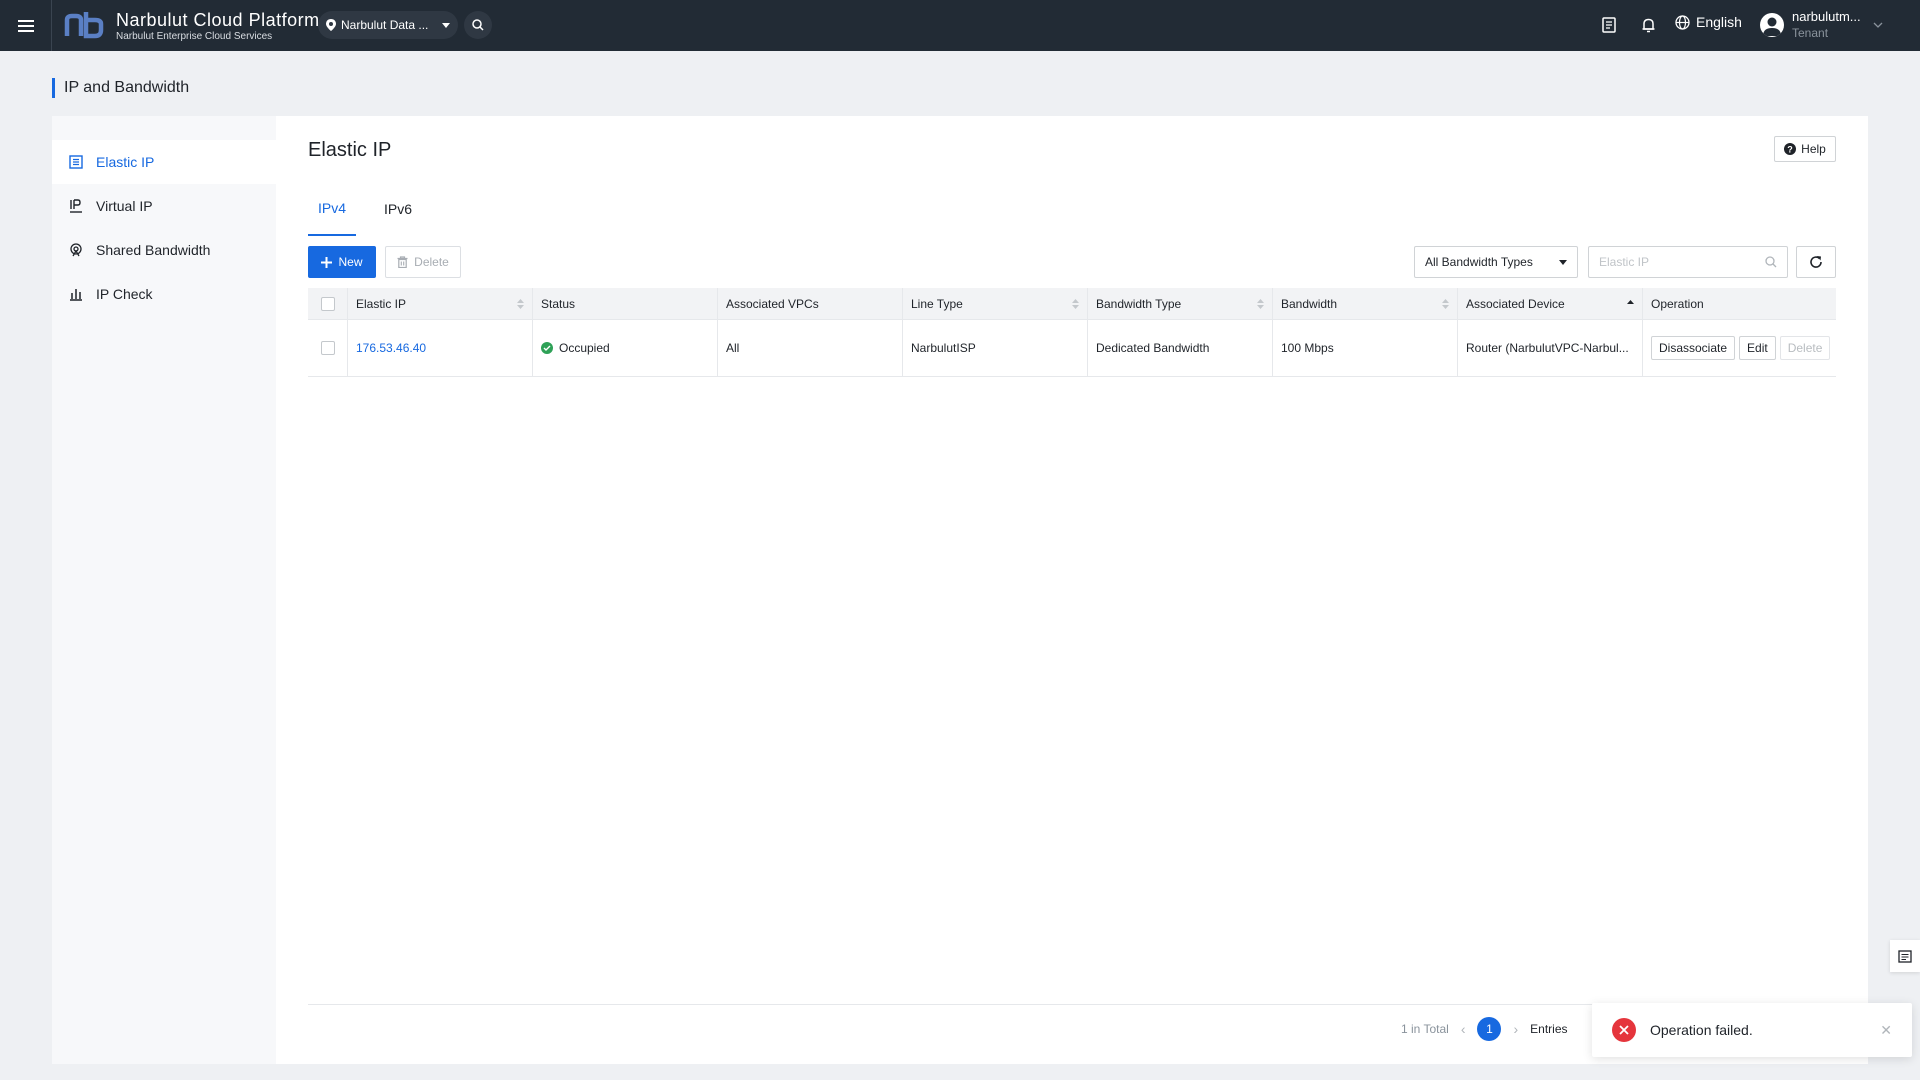  Describe the element at coordinates (1813, 149) in the screenshot. I see `help-label: Help` at that location.